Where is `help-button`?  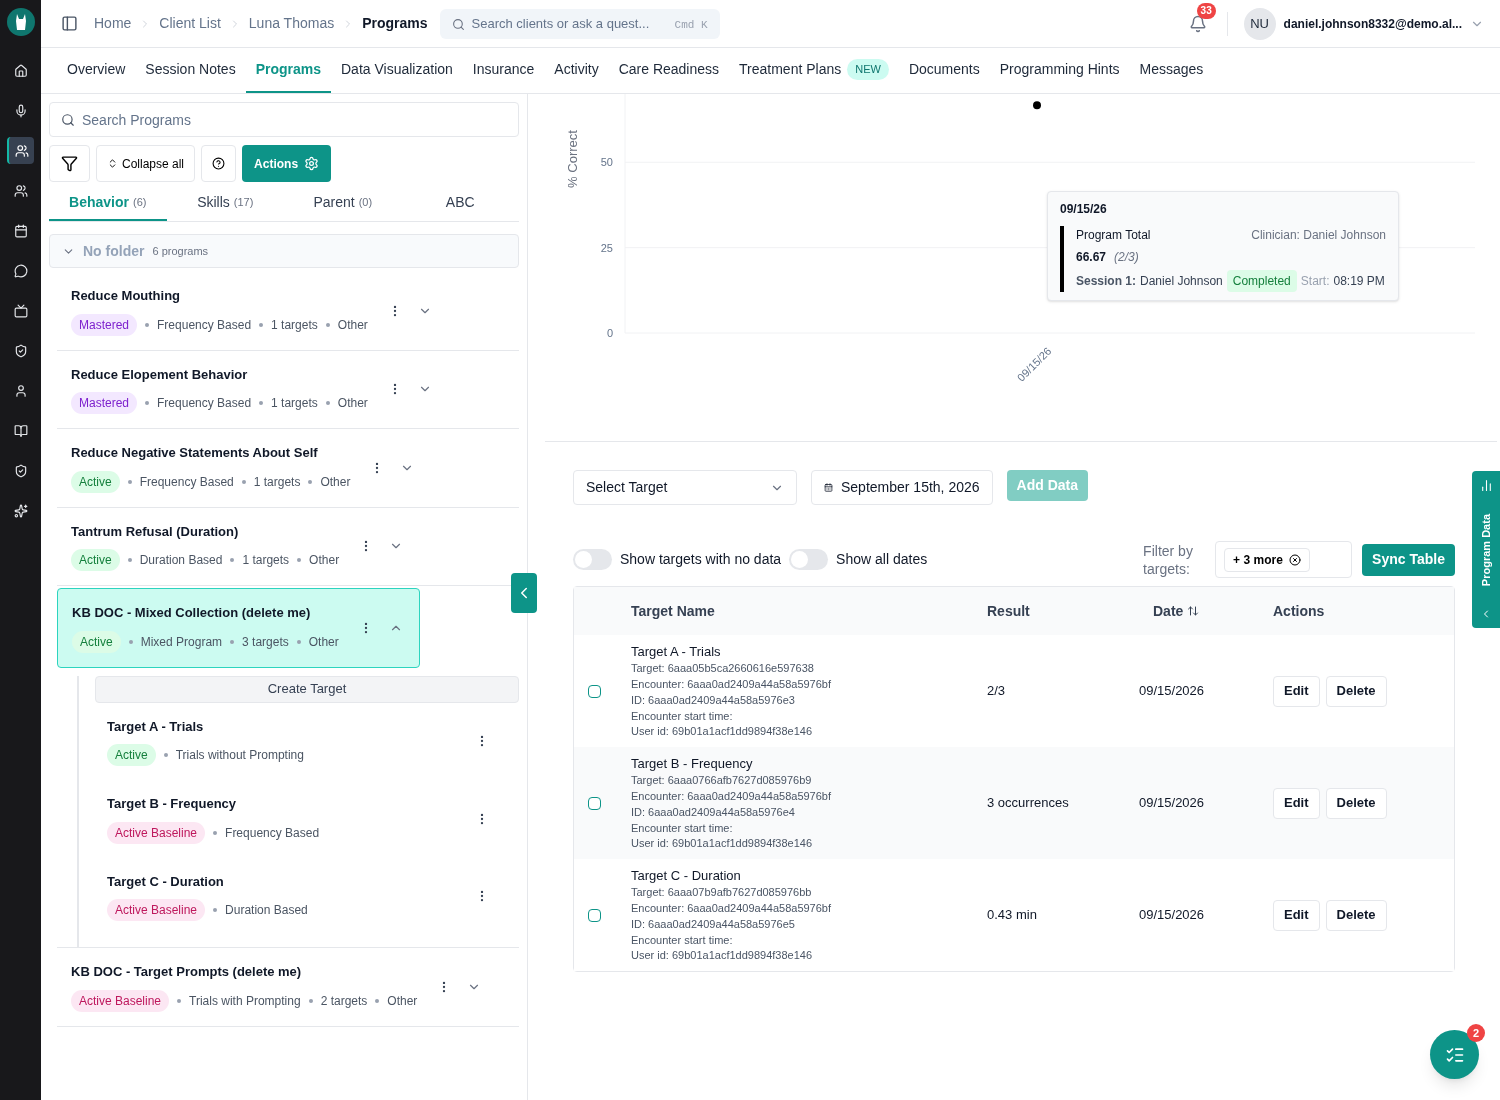
help-button is located at coordinates (219, 163).